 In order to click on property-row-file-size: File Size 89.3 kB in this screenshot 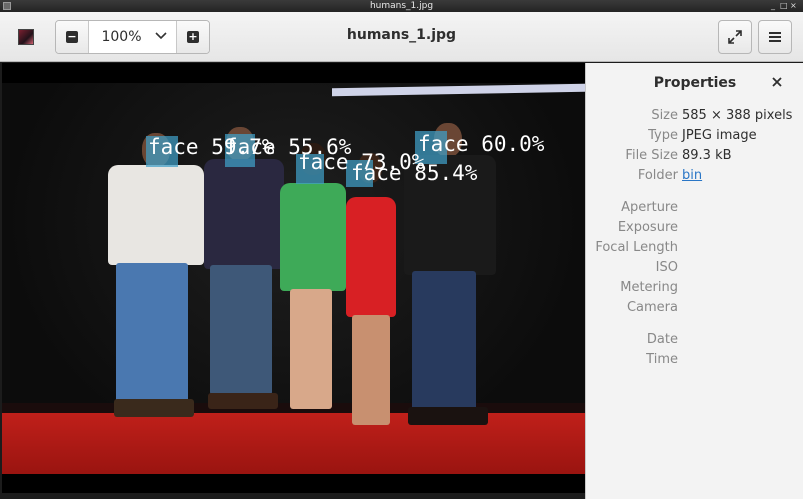, I will do `click(694, 158)`.